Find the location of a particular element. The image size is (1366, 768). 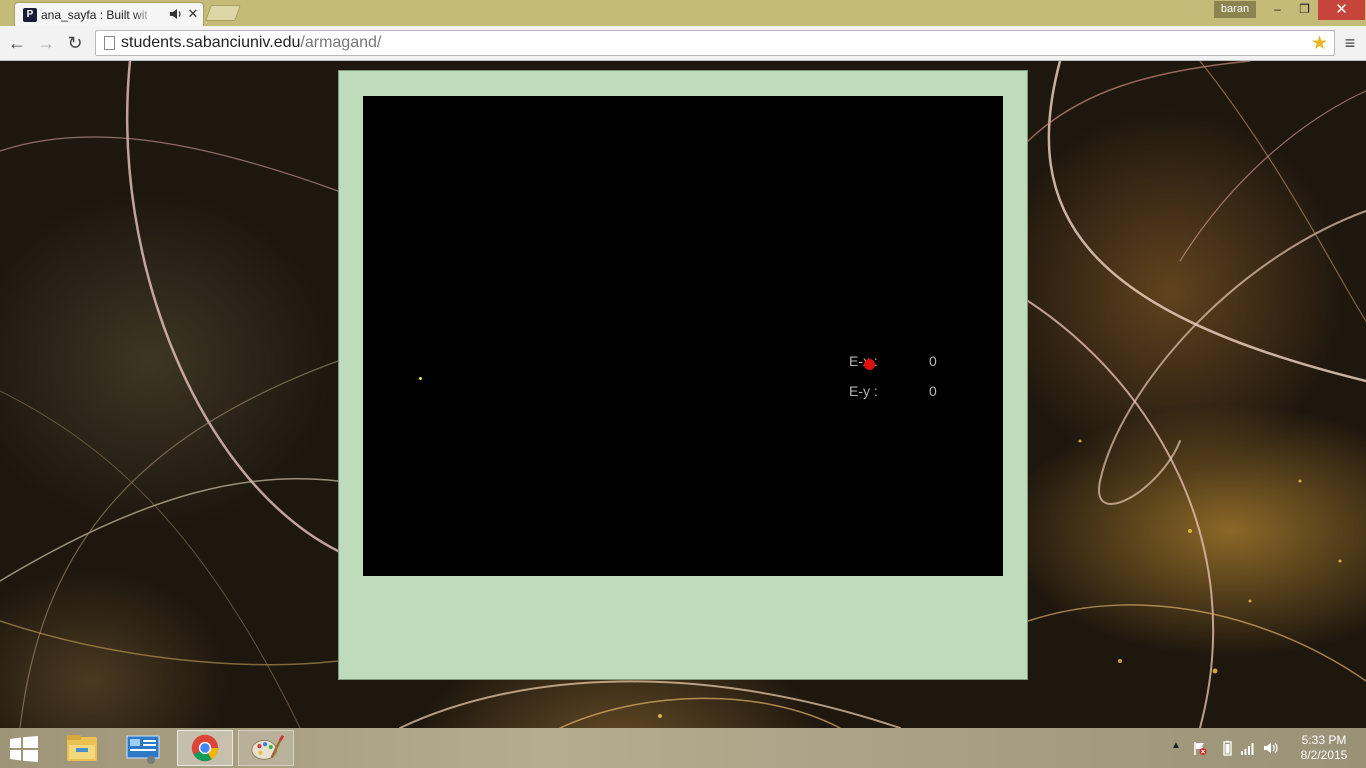

network-signal-icon is located at coordinates (1248, 748).